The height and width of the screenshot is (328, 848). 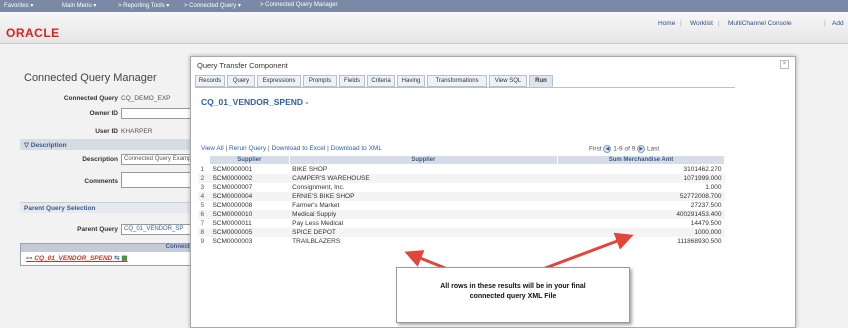 I want to click on callout-line-2: connected query XML File, so click(x=513, y=296).